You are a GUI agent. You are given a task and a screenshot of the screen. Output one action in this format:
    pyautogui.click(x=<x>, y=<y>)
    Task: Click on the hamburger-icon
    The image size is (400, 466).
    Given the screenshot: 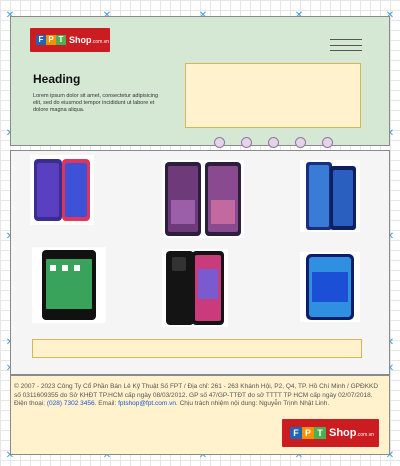 What is the action you would take?
    pyautogui.click(x=346, y=45)
    